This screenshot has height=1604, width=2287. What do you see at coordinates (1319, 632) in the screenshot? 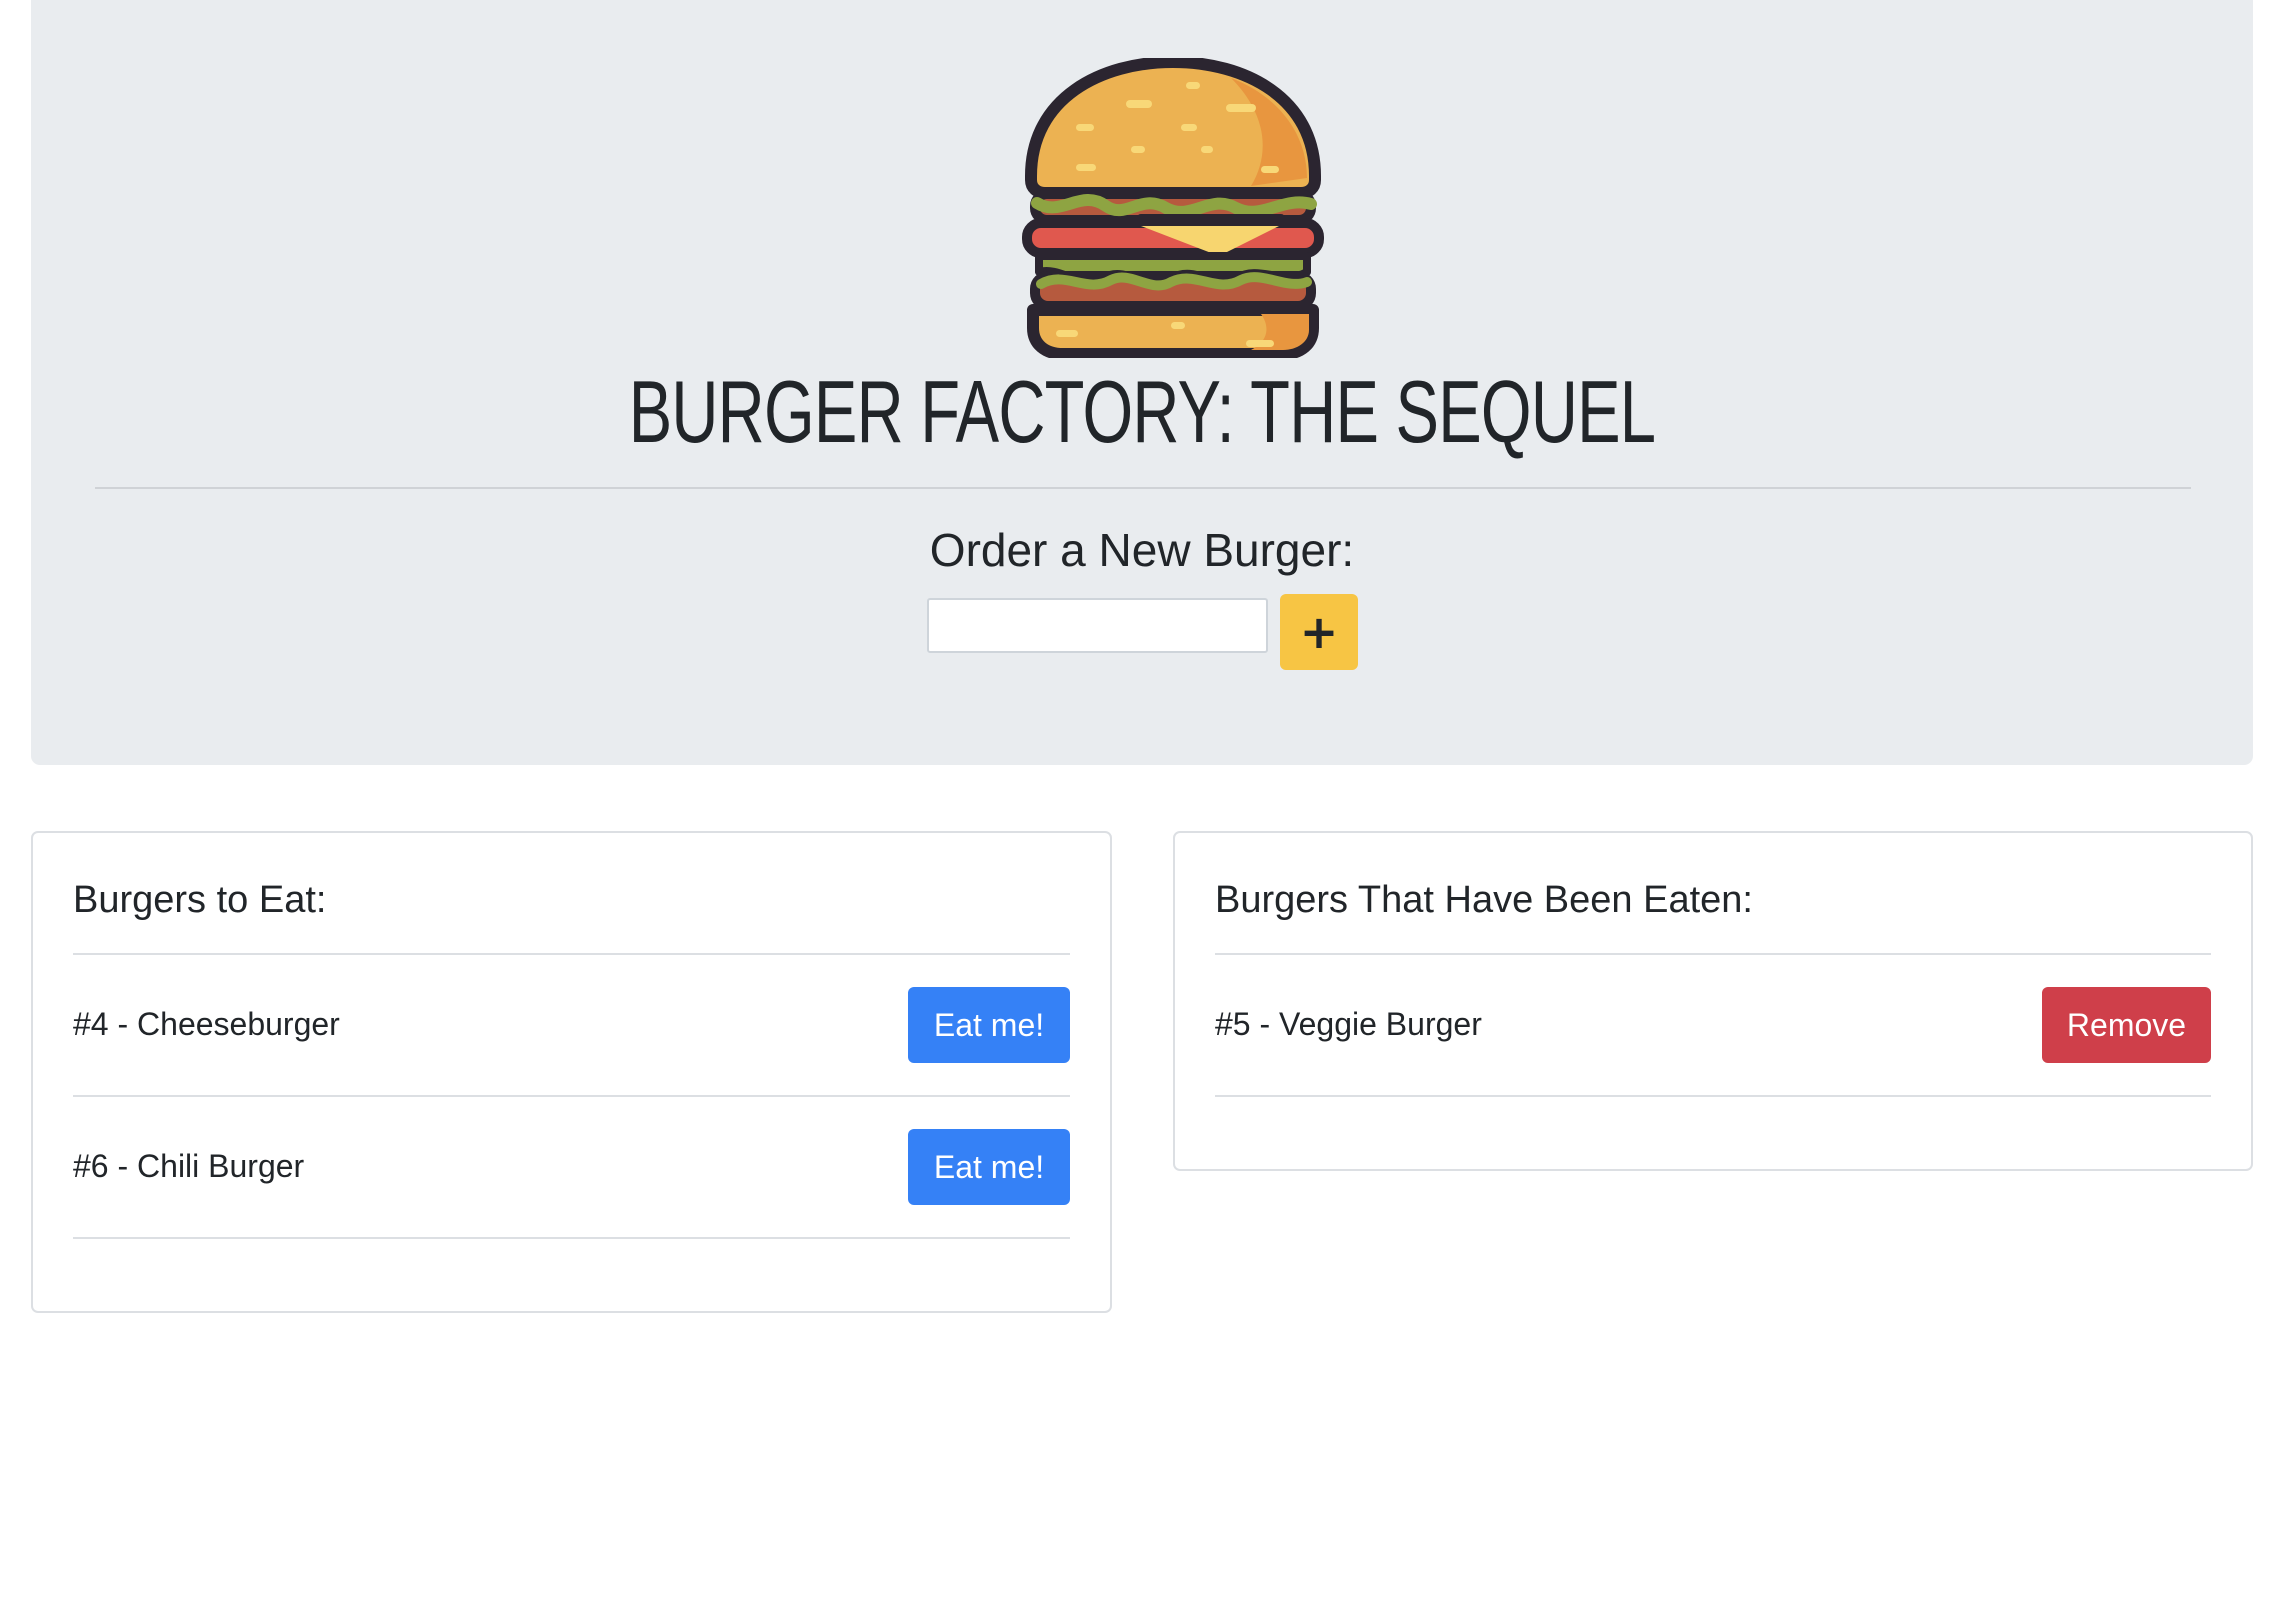
I see `add-burger-button: +` at bounding box center [1319, 632].